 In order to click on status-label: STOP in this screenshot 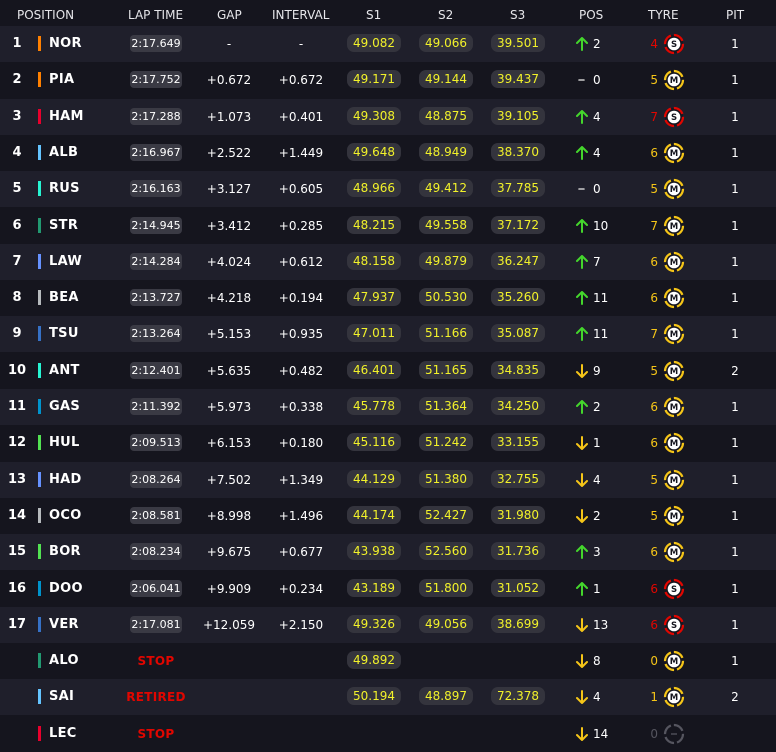, I will do `click(156, 733)`.